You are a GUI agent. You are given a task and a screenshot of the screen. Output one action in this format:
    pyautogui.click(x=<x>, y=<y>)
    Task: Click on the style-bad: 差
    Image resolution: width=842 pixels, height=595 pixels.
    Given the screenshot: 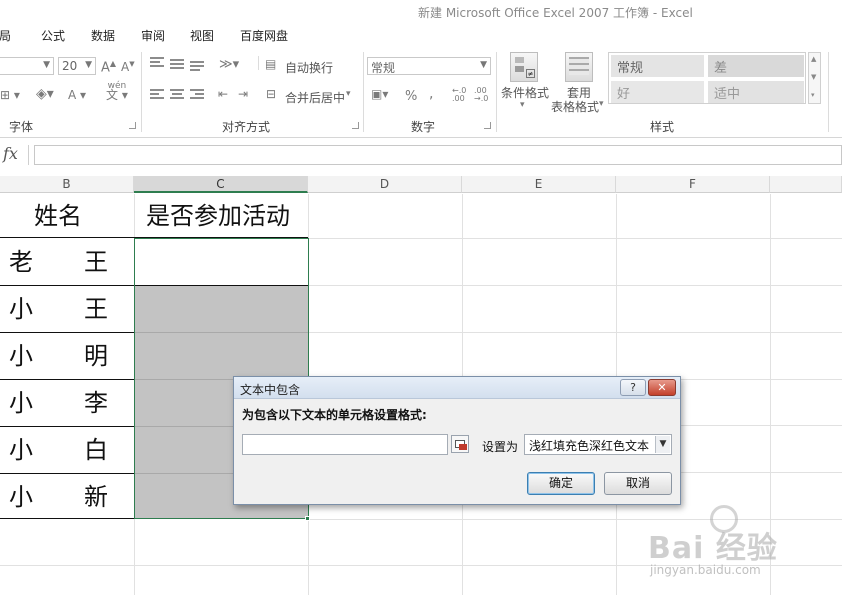 What is the action you would take?
    pyautogui.click(x=756, y=66)
    